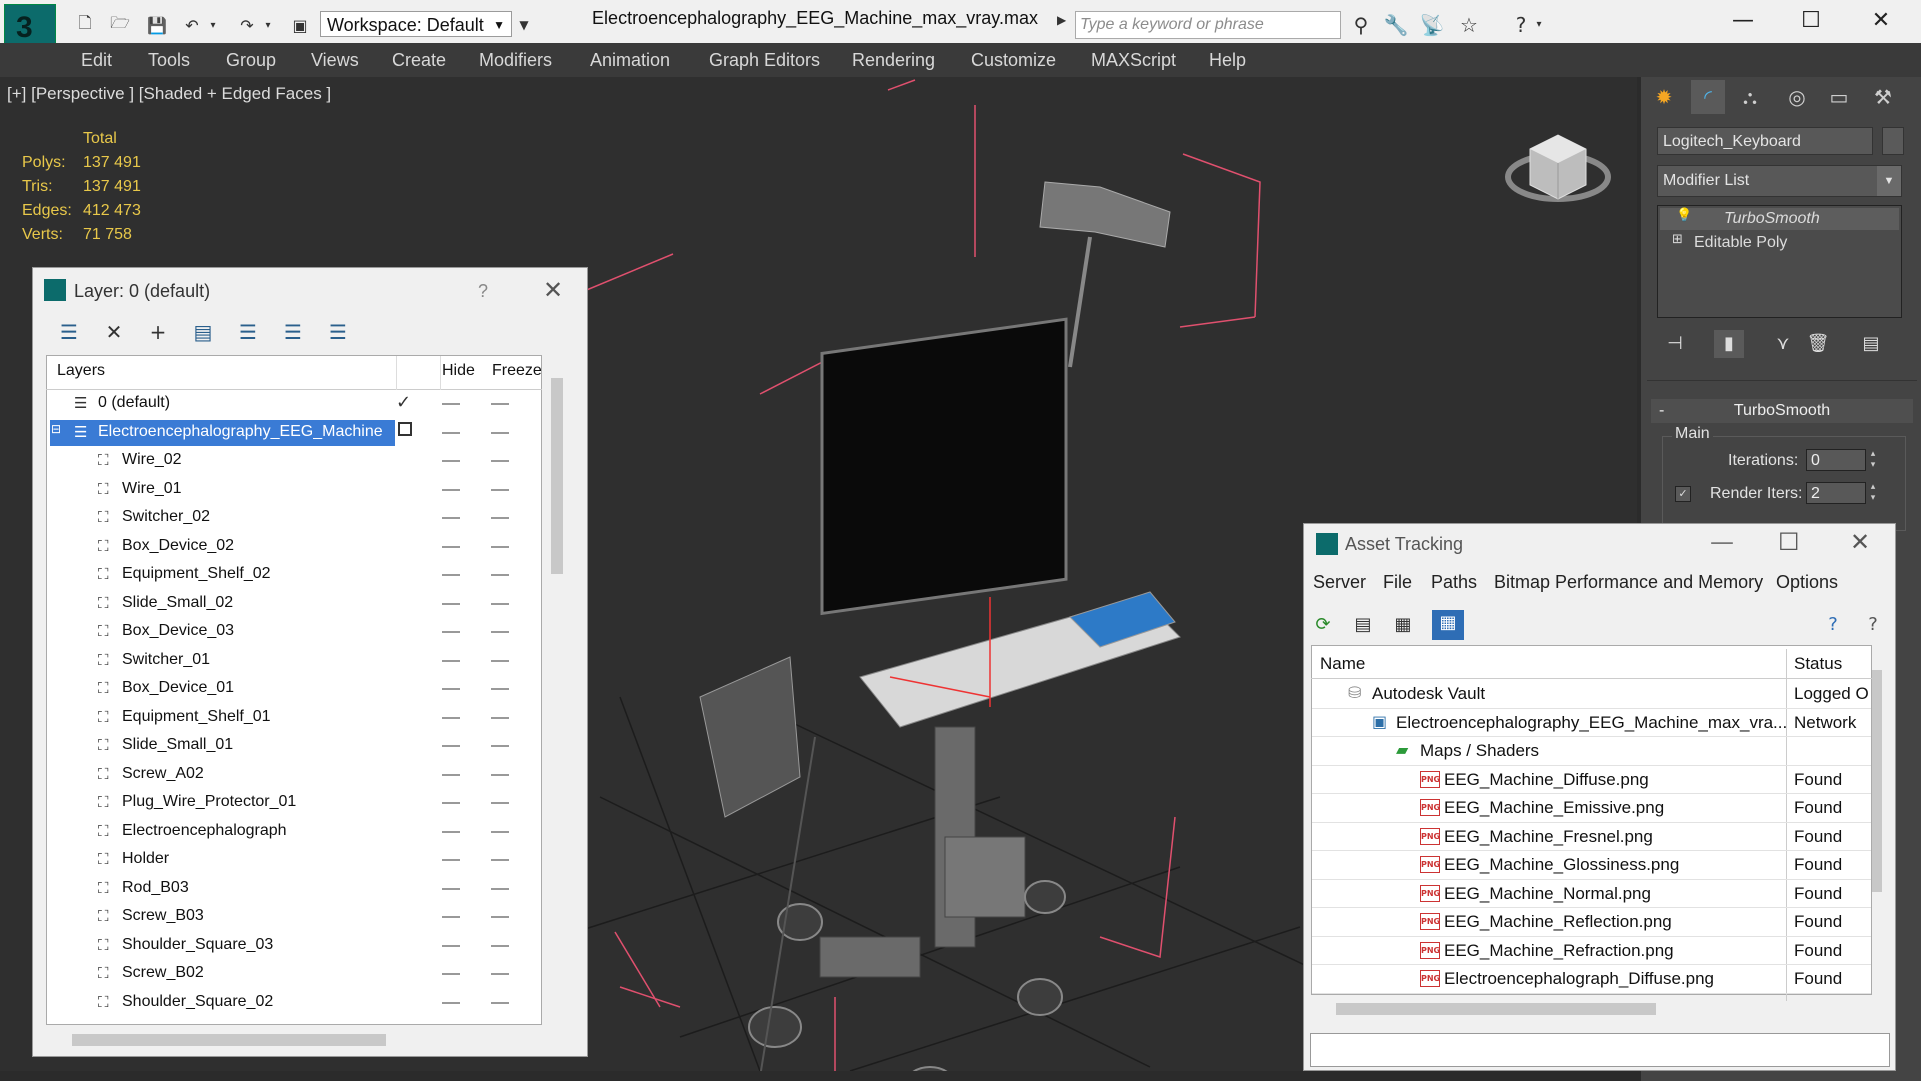 The height and width of the screenshot is (1081, 1921). Describe the element at coordinates (169, 60) in the screenshot. I see `menu-tools: Tools` at that location.